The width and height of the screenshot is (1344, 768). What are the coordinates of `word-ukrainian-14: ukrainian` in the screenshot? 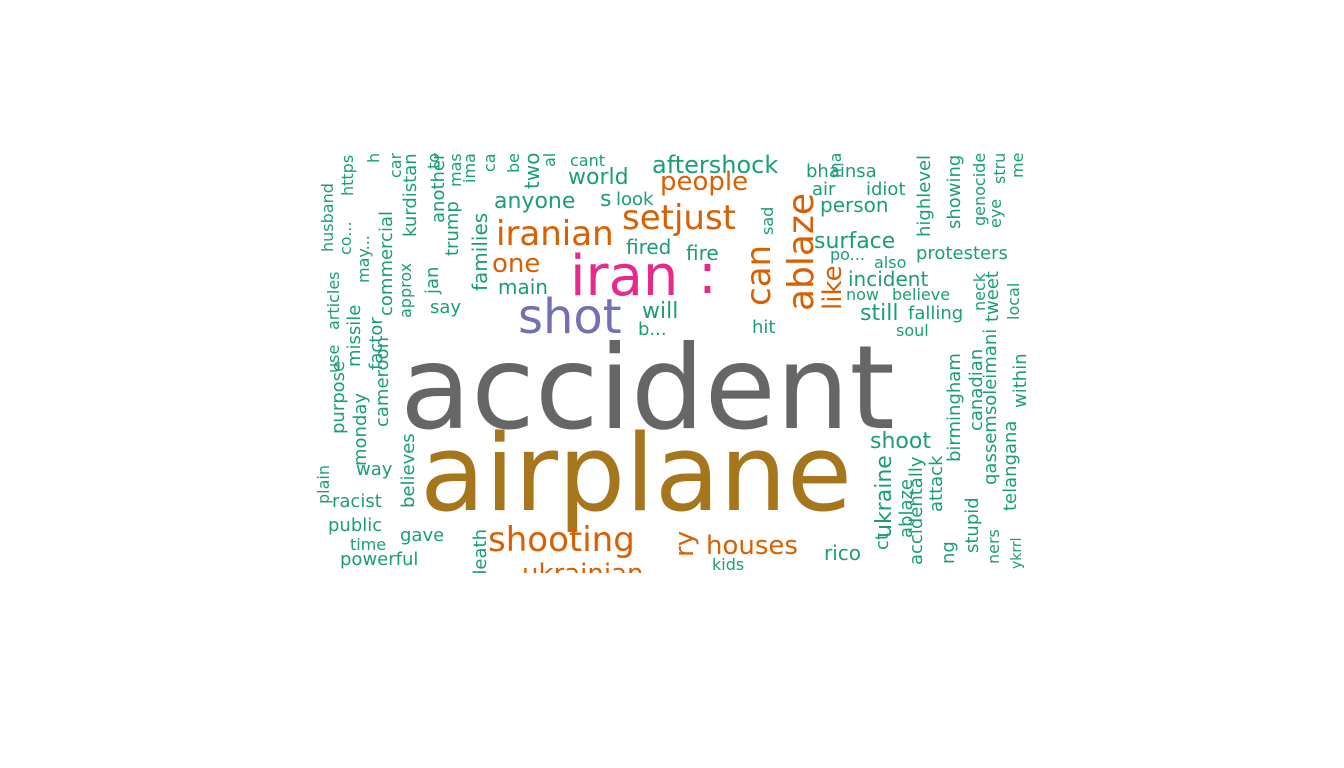 It's located at (583, 567).